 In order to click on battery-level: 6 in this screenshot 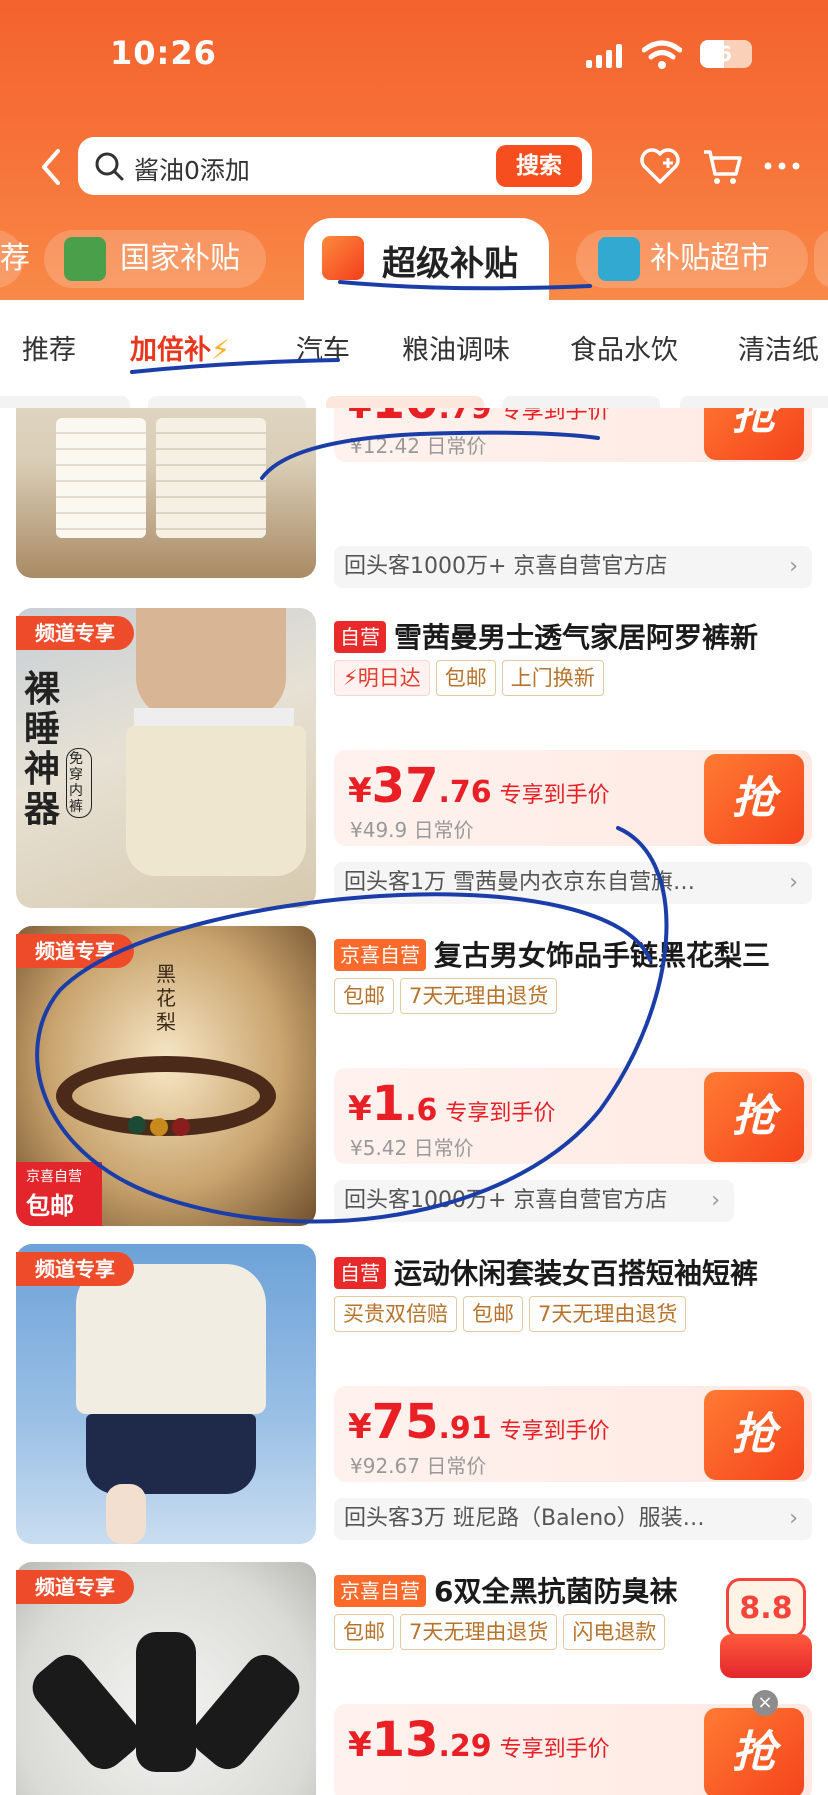, I will do `click(725, 54)`.